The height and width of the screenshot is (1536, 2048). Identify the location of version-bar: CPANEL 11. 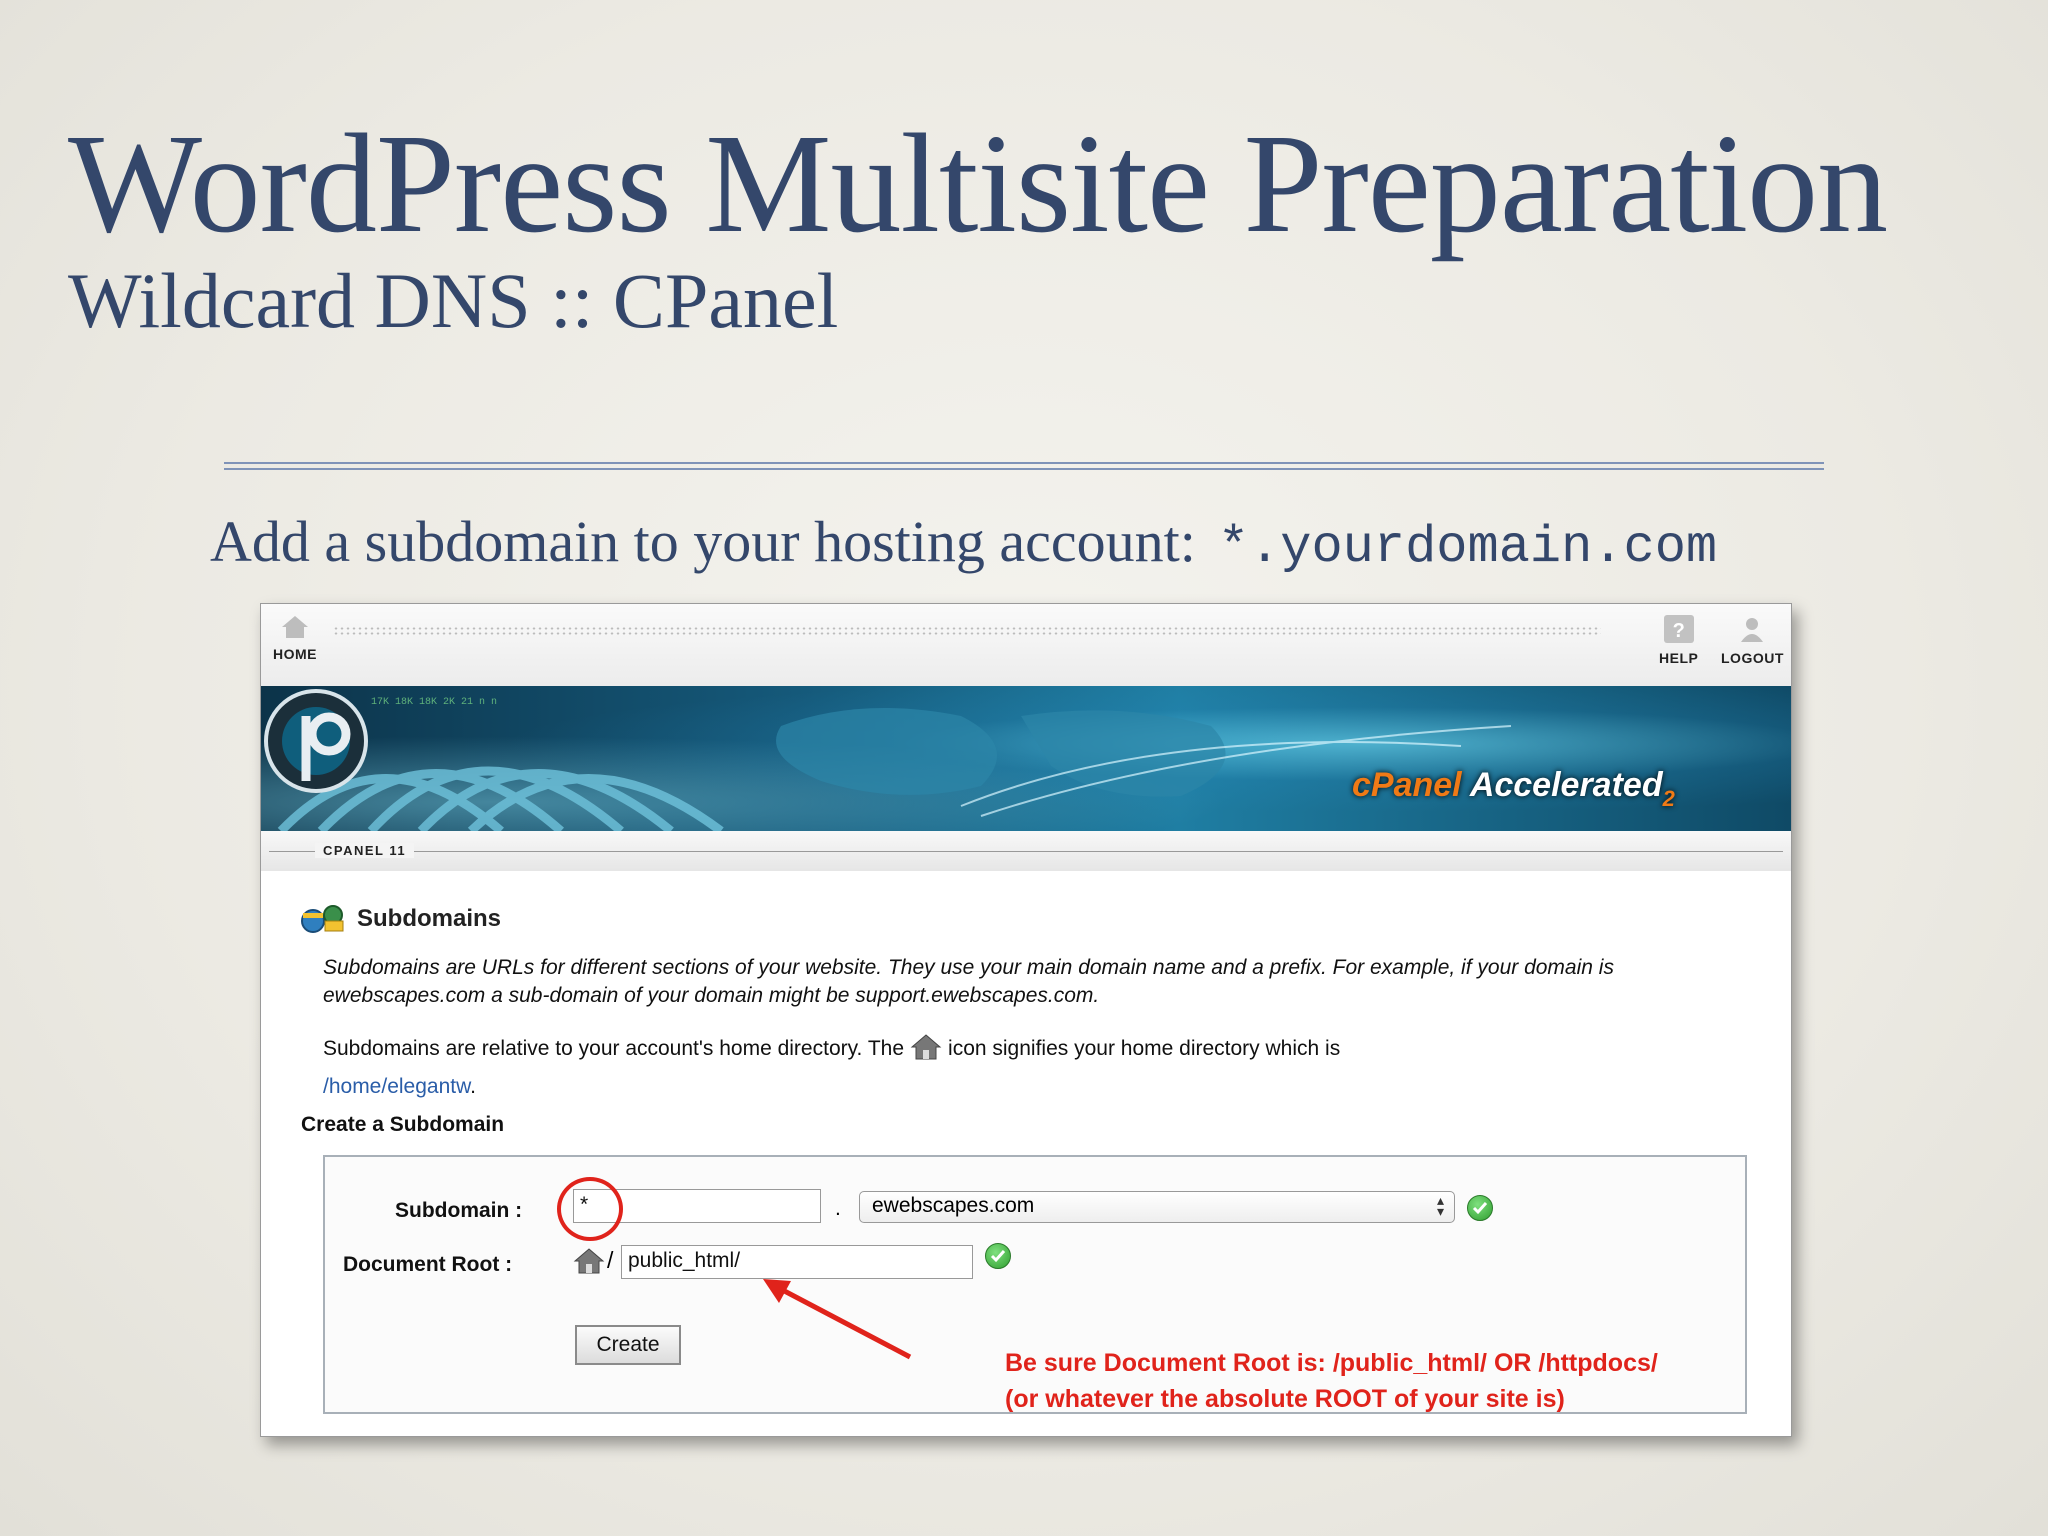
(1026, 851).